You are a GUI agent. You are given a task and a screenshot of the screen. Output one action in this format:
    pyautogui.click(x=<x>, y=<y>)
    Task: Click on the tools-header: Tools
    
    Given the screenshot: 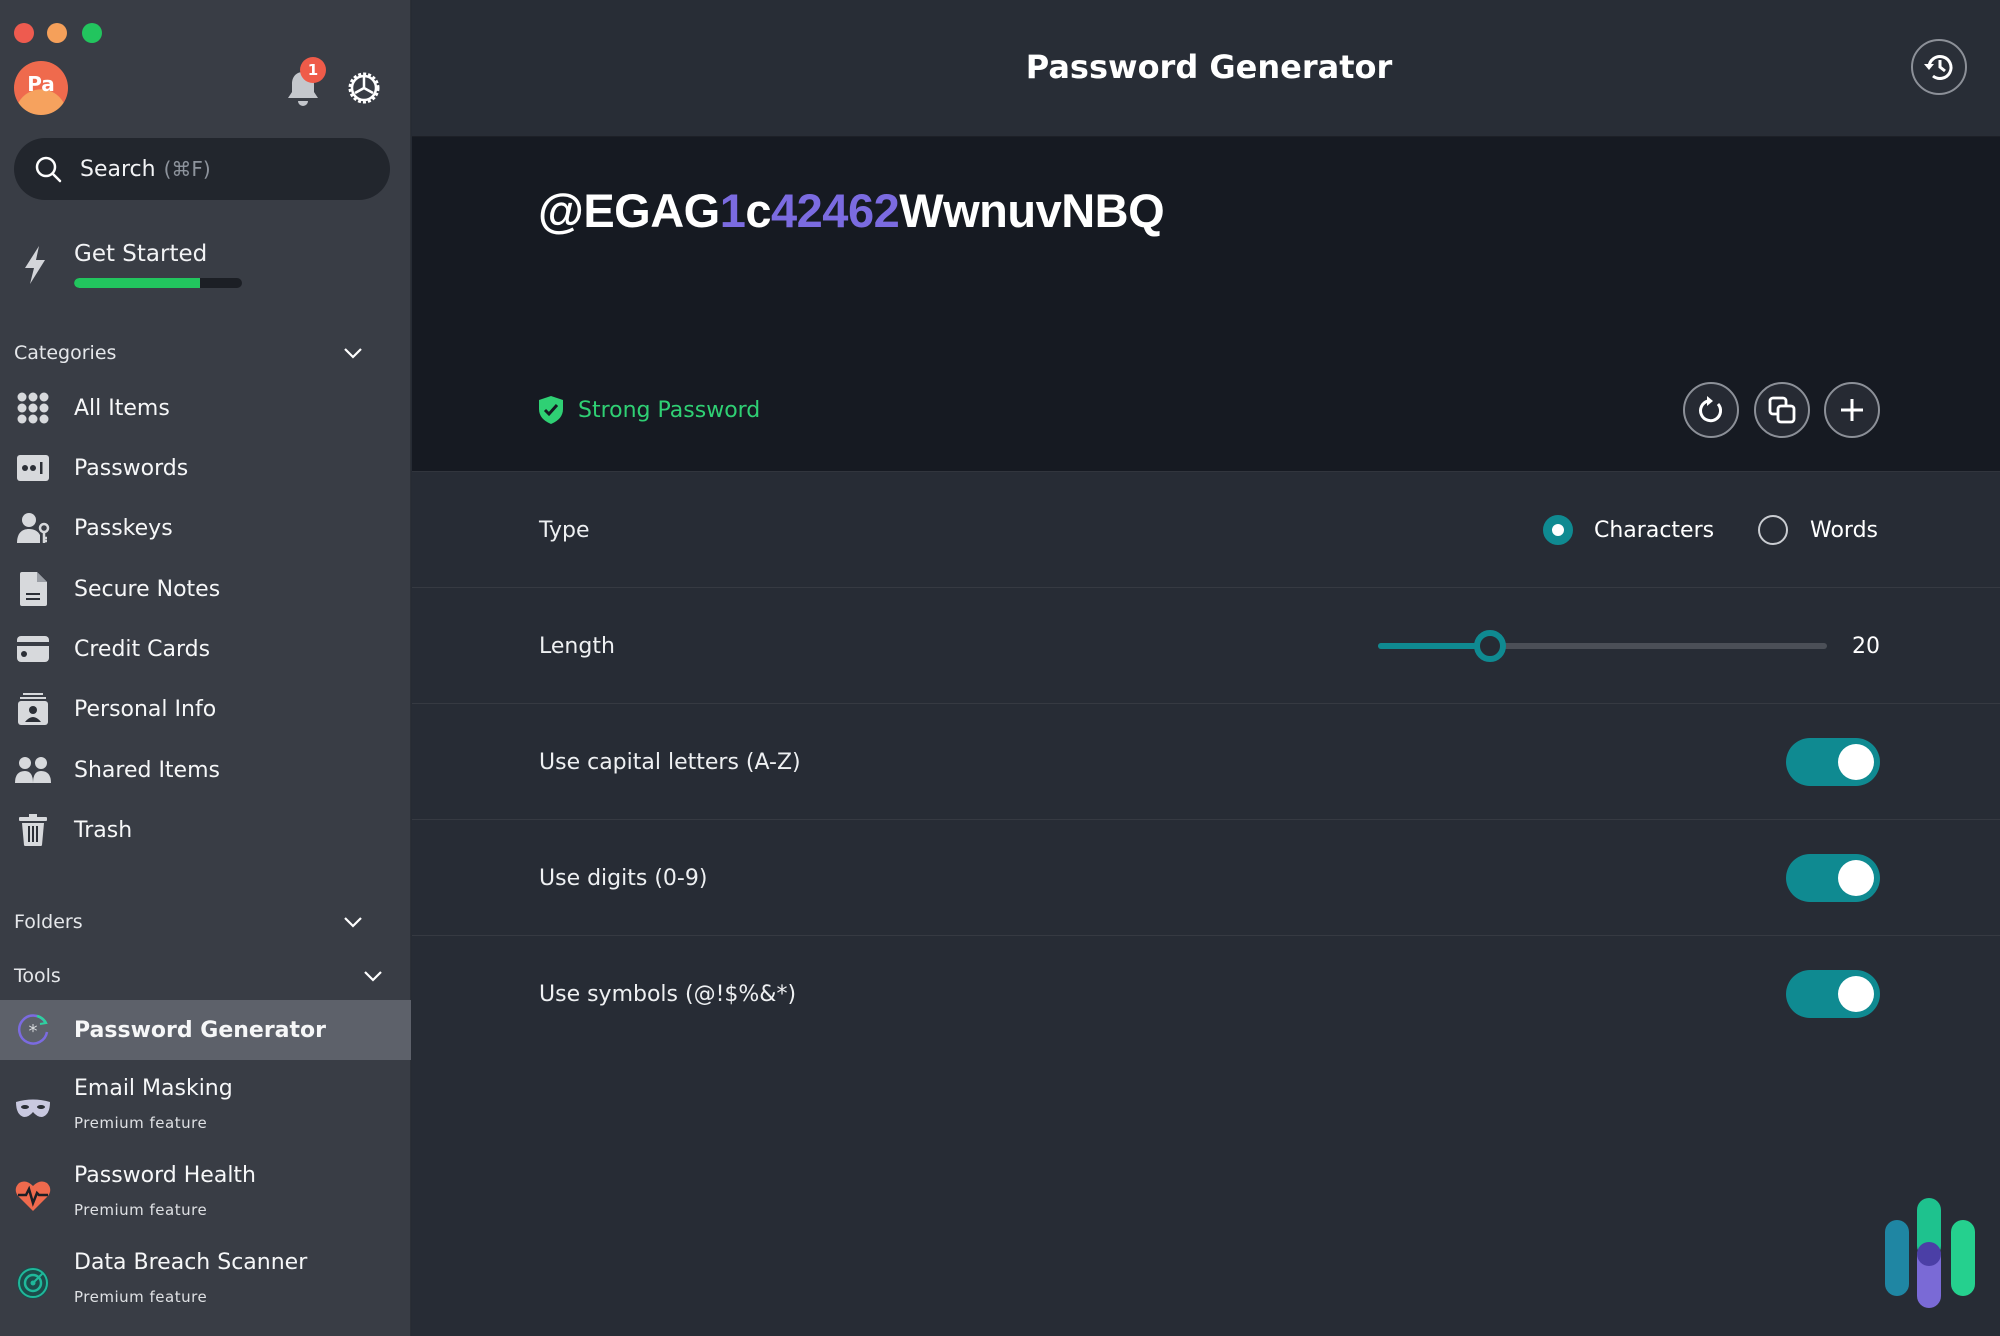 What is the action you would take?
    pyautogui.click(x=209, y=976)
    